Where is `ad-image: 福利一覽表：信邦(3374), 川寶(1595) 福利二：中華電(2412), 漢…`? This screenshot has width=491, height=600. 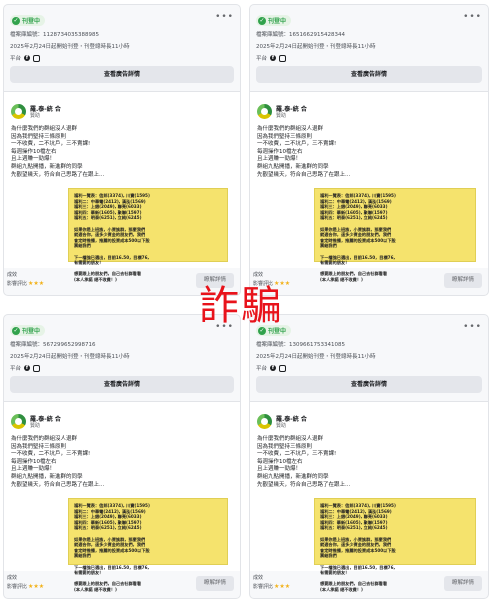 ad-image: 福利一覽表：信邦(3374), 川寶(1595) 福利二：中華電(2412), 漢… is located at coordinates (148, 235).